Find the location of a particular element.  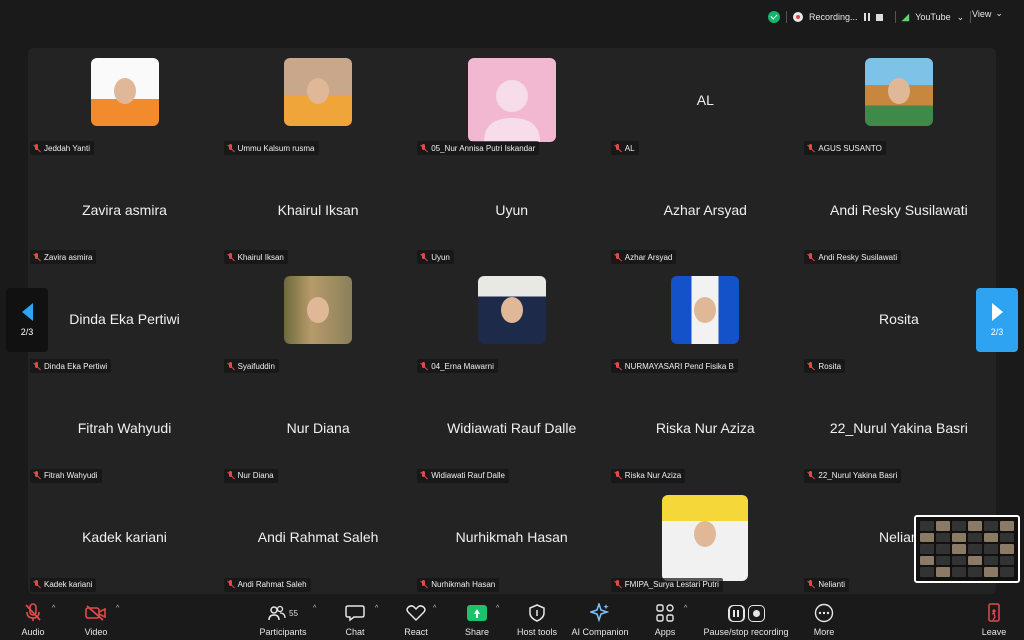

participant-name: Jeddah Yanti is located at coordinates (67, 148).